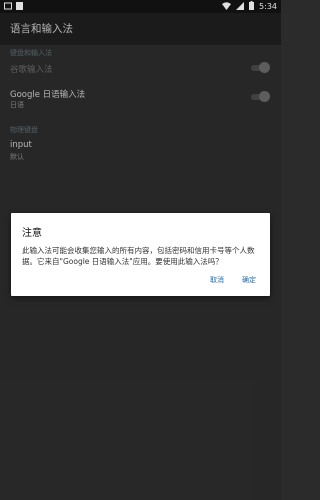 The height and width of the screenshot is (500, 320). I want to click on cancel-button: 取消, so click(217, 280).